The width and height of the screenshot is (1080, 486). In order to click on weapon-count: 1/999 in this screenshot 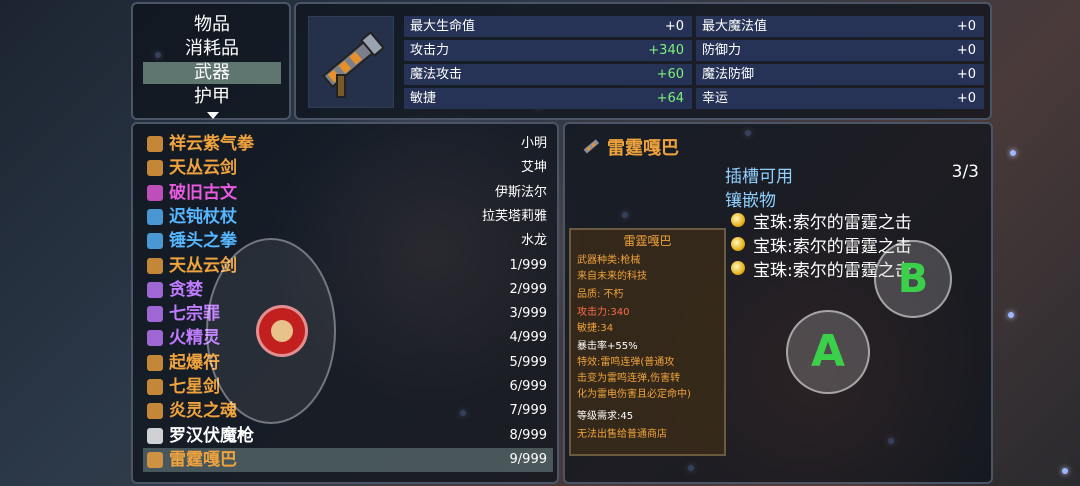, I will do `click(528, 265)`.